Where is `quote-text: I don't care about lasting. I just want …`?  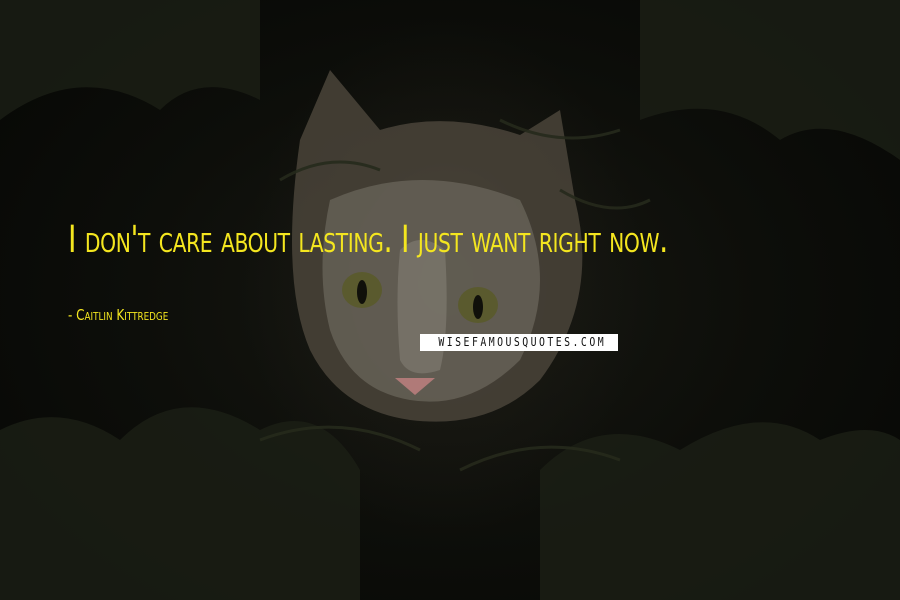
quote-text: I don't care about lasting. I just want … is located at coordinates (368, 239).